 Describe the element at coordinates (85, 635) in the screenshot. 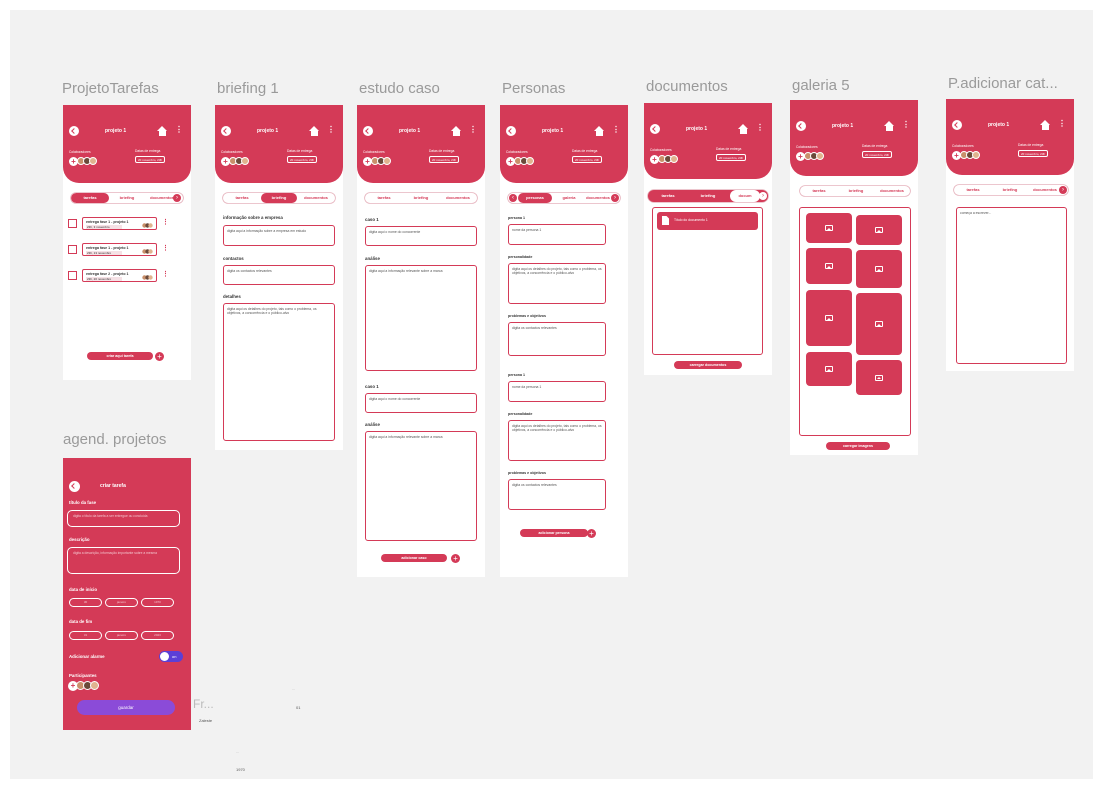

I see `end-day-select: 31` at that location.